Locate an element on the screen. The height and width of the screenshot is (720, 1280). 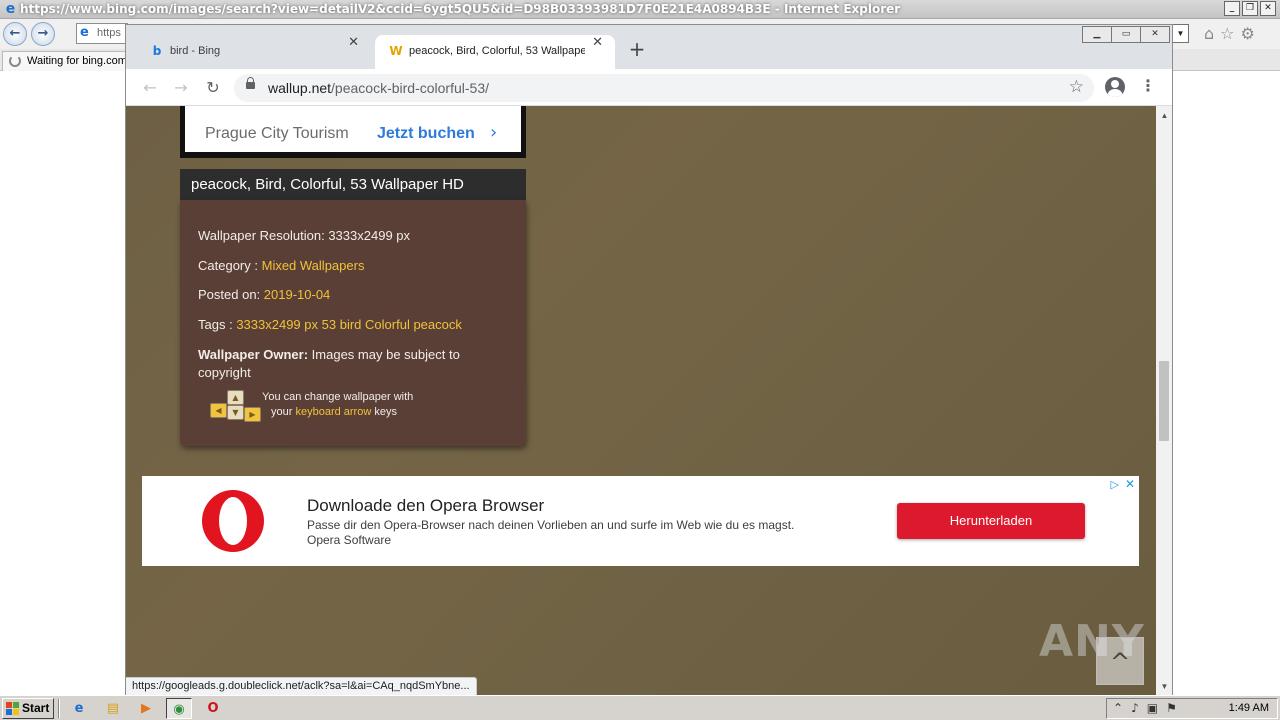
posted-date-link: 2019-10-04 is located at coordinates (297, 294).